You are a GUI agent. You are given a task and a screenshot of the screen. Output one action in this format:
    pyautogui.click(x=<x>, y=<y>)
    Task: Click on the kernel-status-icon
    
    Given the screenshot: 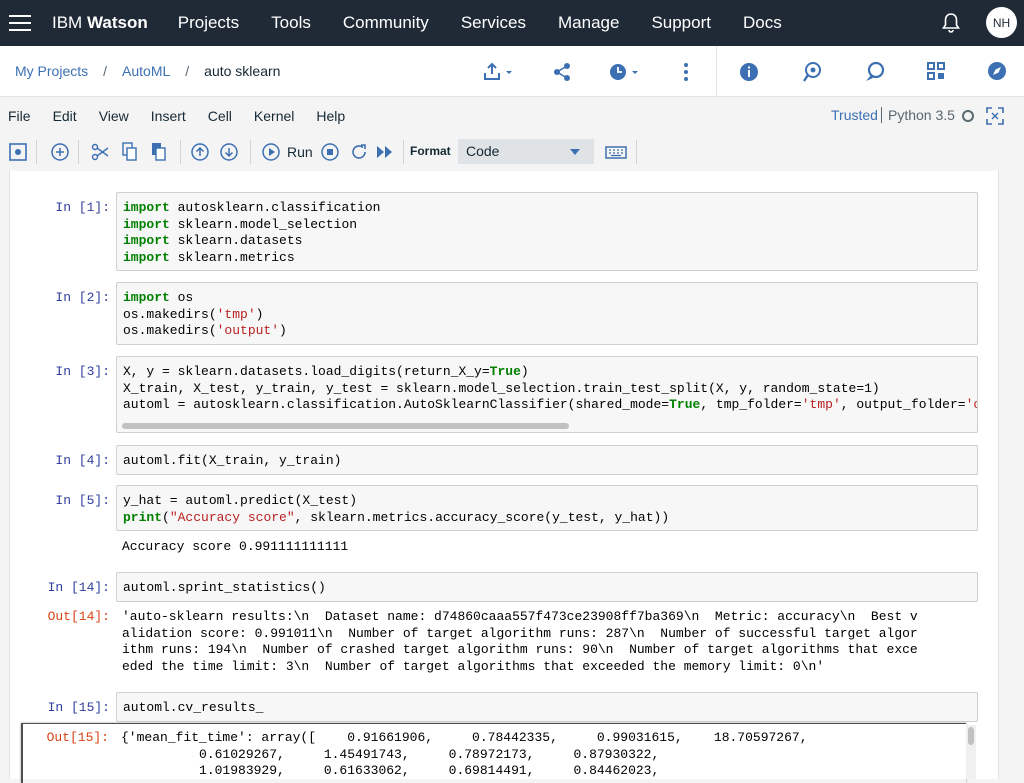 What is the action you would take?
    pyautogui.click(x=968, y=116)
    